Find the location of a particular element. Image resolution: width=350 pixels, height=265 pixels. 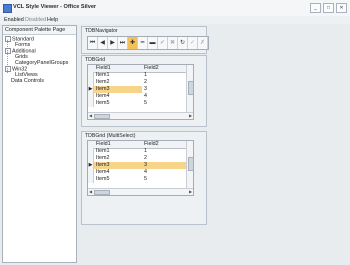

navigator-group: TDBNavigator ⏮ ◀ ▶ ⏭ ✚ ━ ▬ ✔ ✖ ↻ ✓ ✗ is located at coordinates (145, 40).